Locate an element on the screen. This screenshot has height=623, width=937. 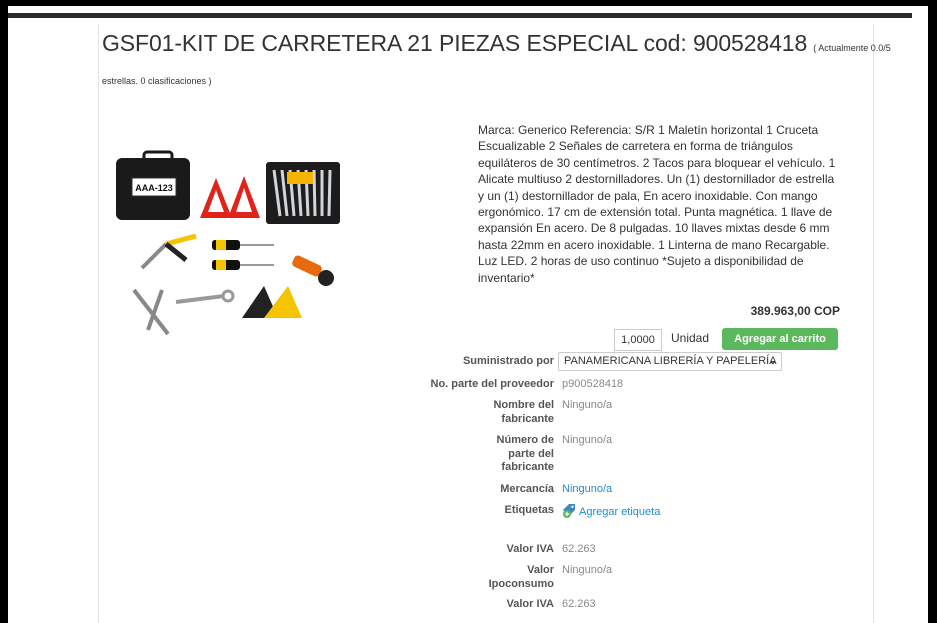
content-border-right is located at coordinates (873, 323).